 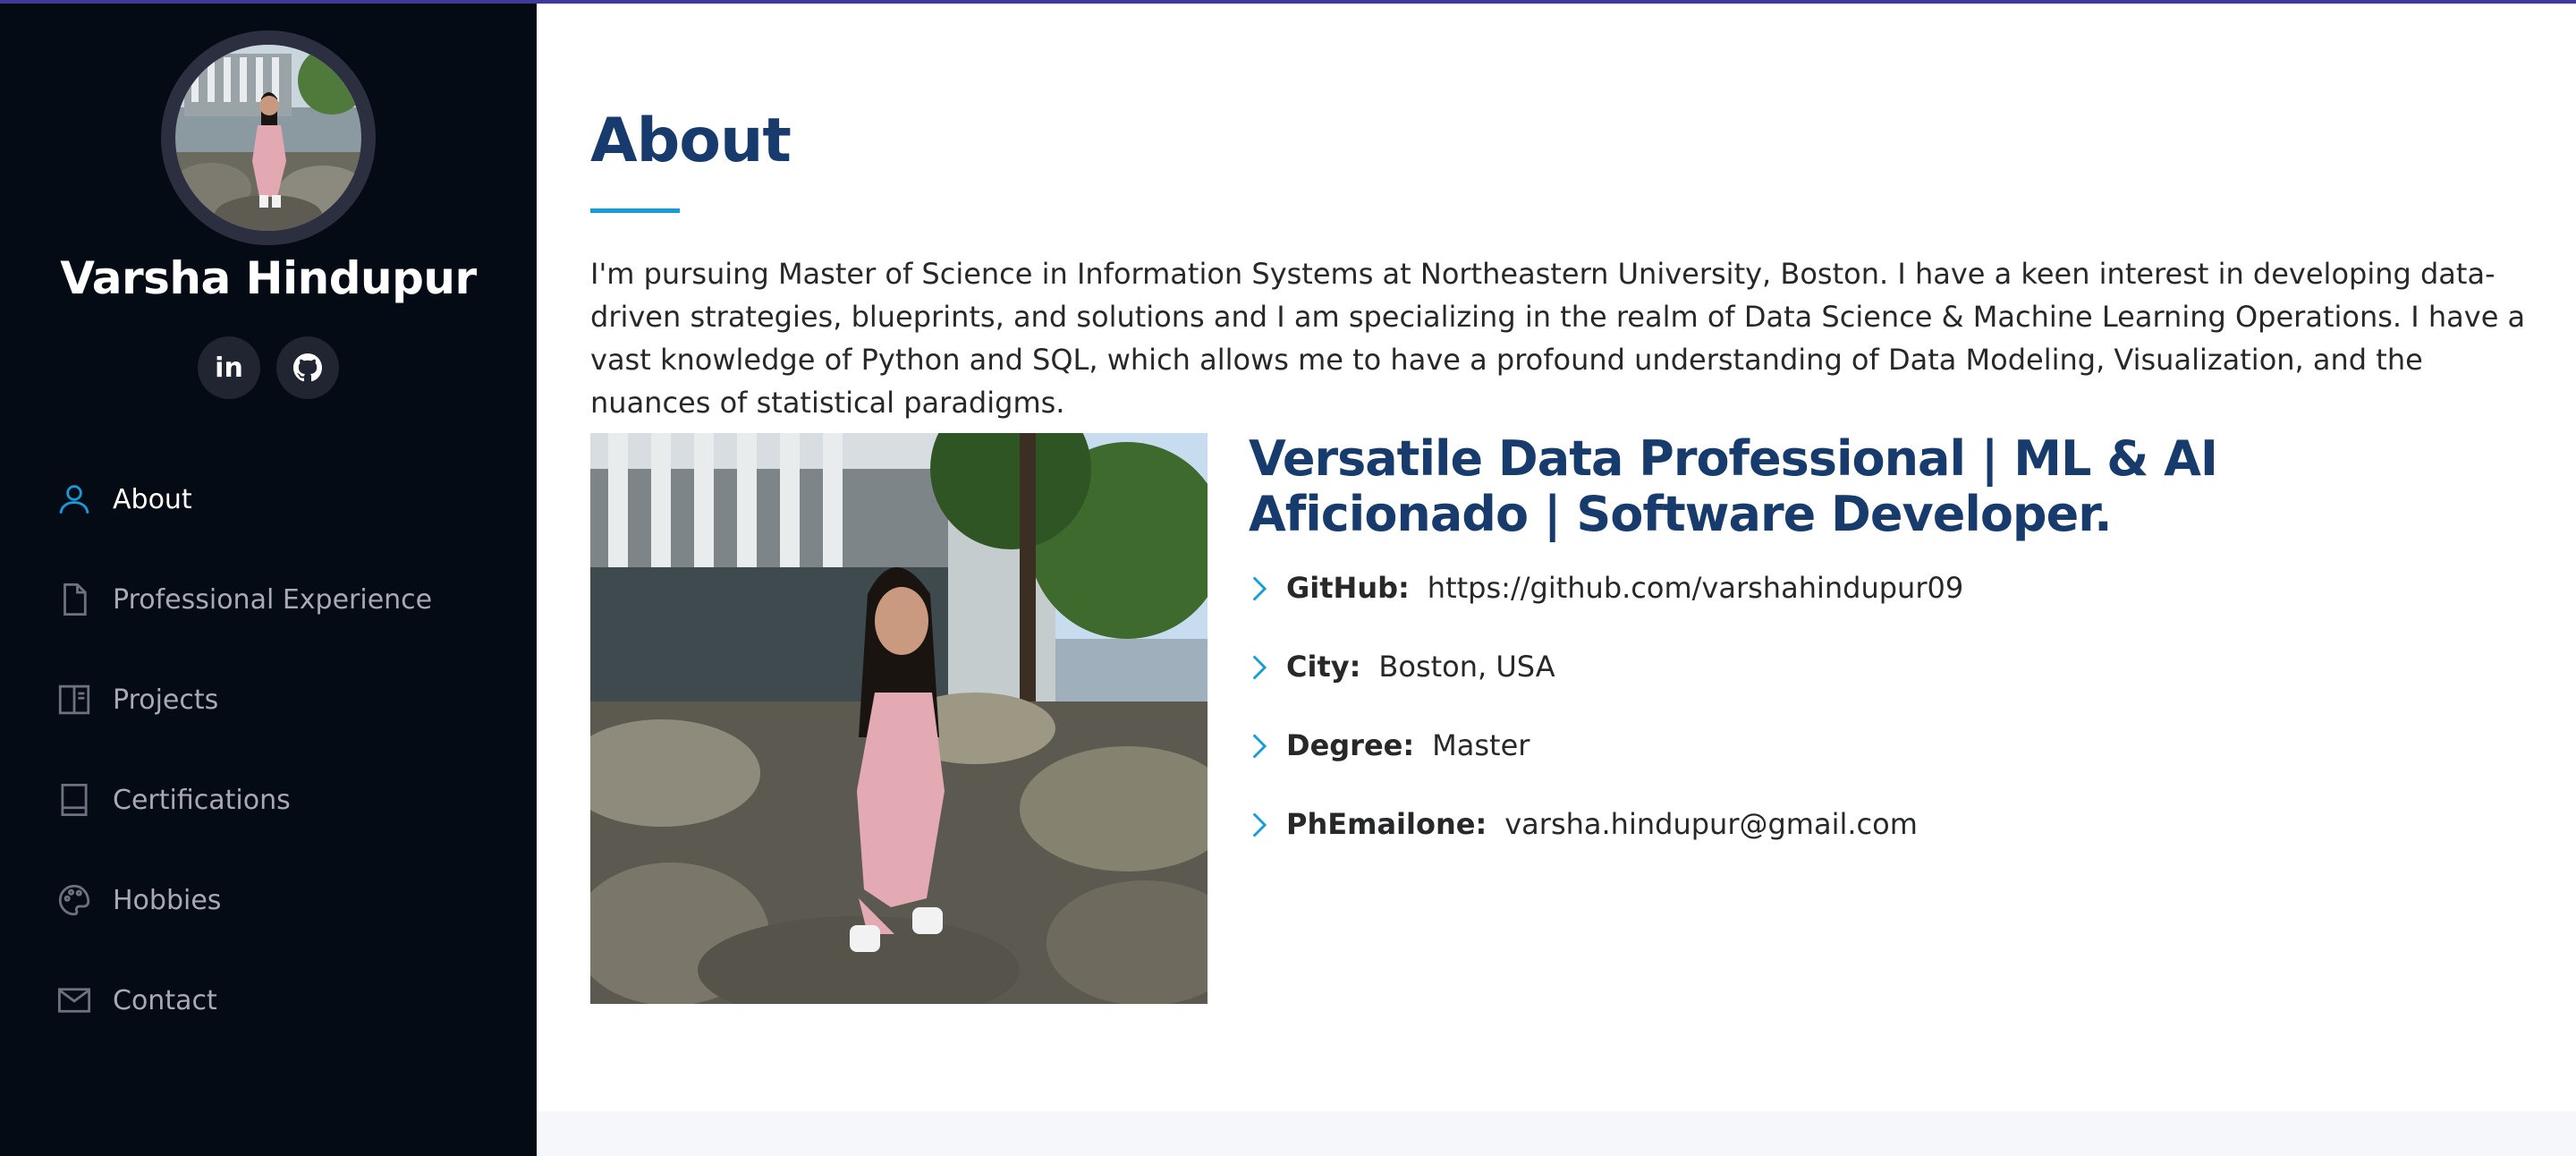 What do you see at coordinates (165, 1000) in the screenshot?
I see `nav-label-contact: Contact` at bounding box center [165, 1000].